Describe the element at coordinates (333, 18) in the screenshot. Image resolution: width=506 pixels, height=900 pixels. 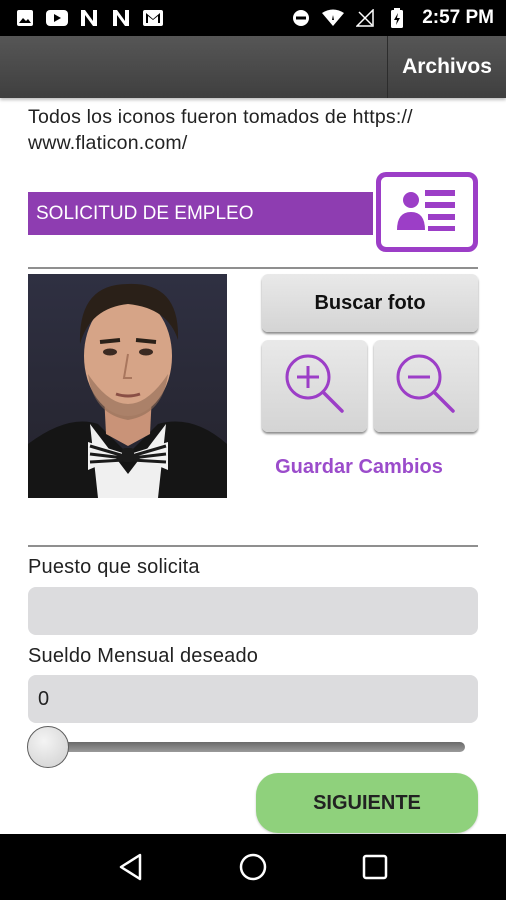
I see `wifi-icon` at that location.